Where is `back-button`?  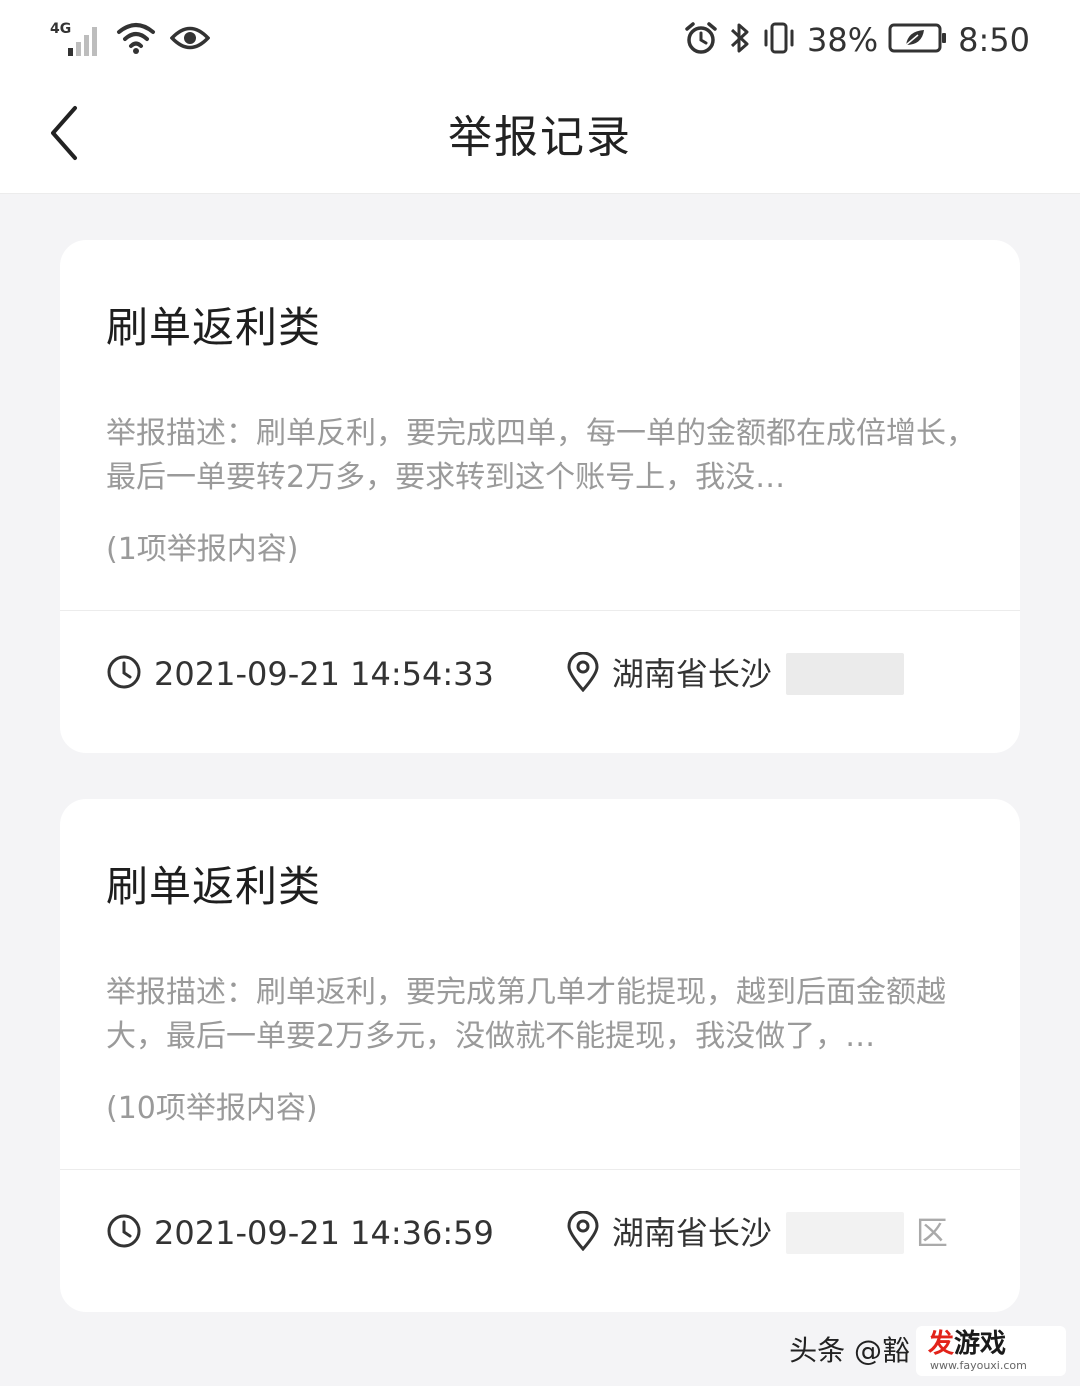 back-button is located at coordinates (65, 135).